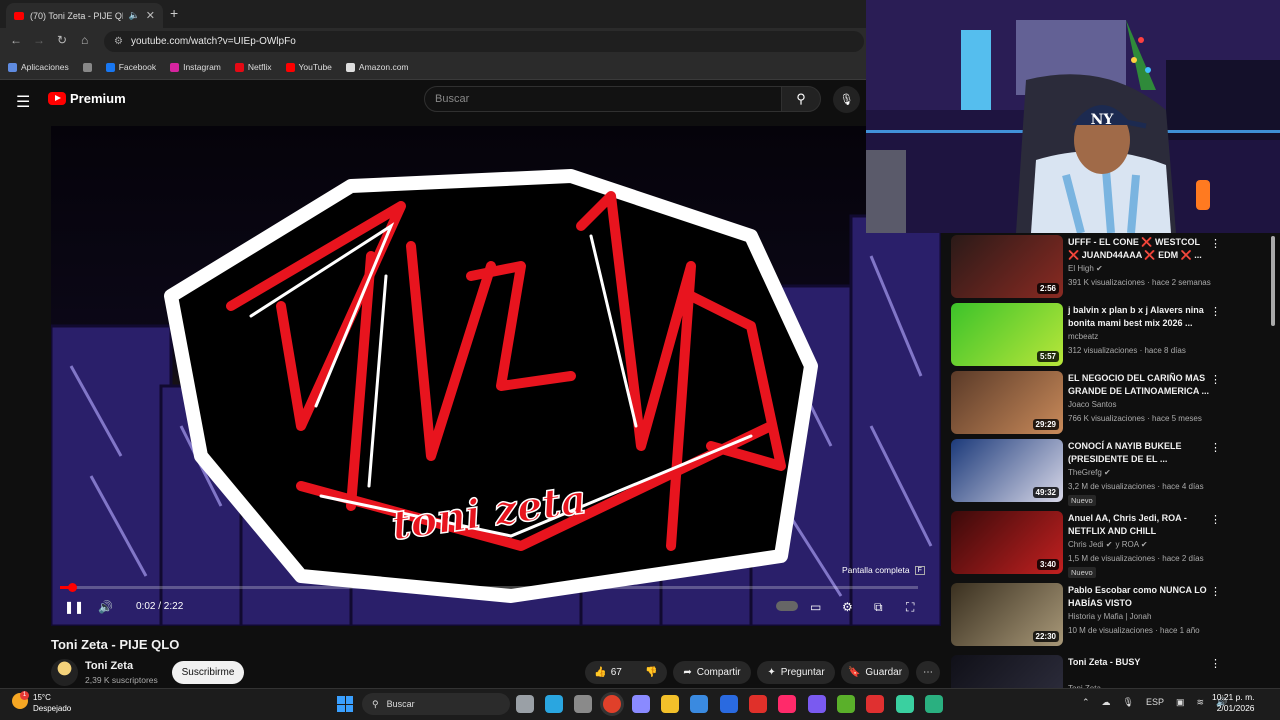  I want to click on suggestion-thumbnail: 3:40, so click(1007, 542).